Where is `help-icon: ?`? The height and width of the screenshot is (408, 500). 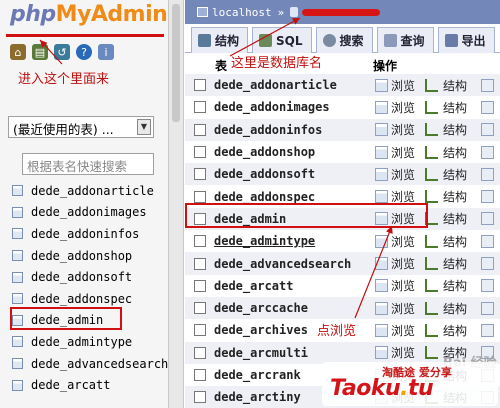 help-icon: ? is located at coordinates (84, 52).